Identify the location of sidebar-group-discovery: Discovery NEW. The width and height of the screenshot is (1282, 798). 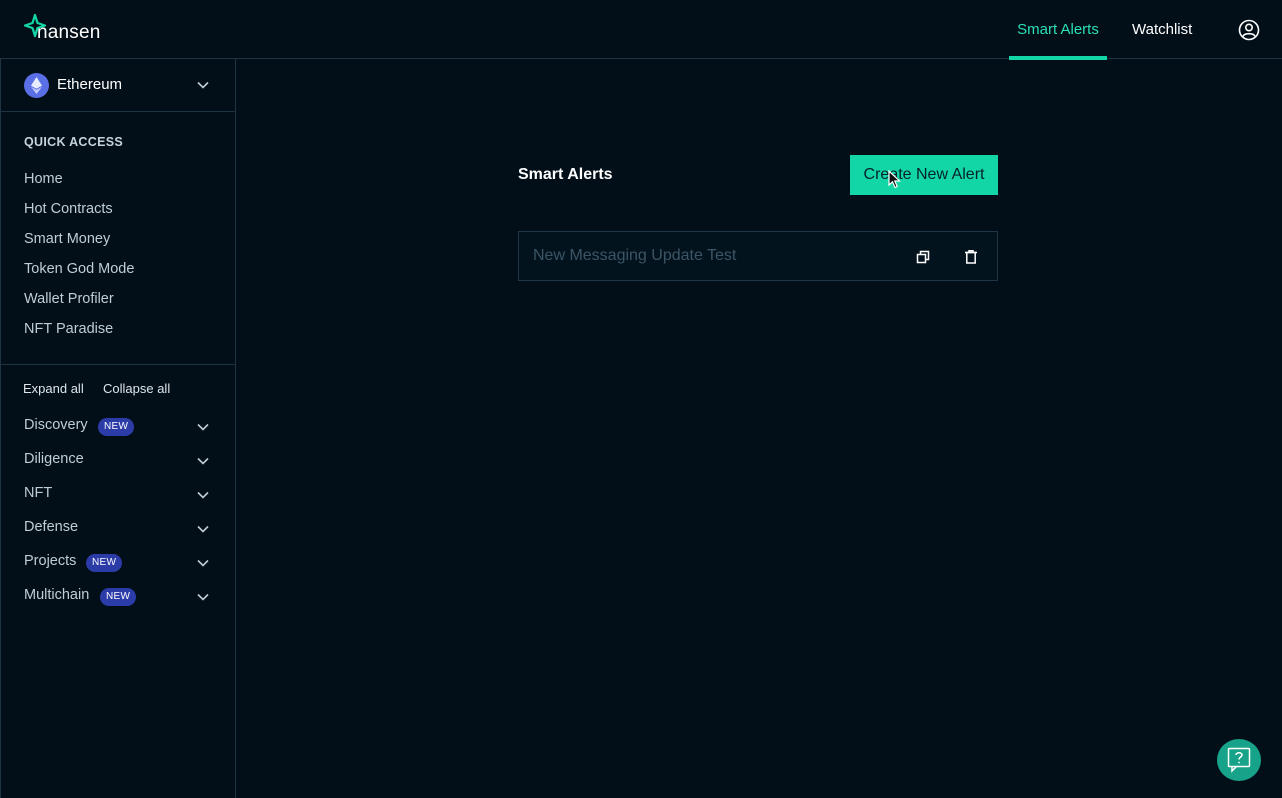
(118, 426).